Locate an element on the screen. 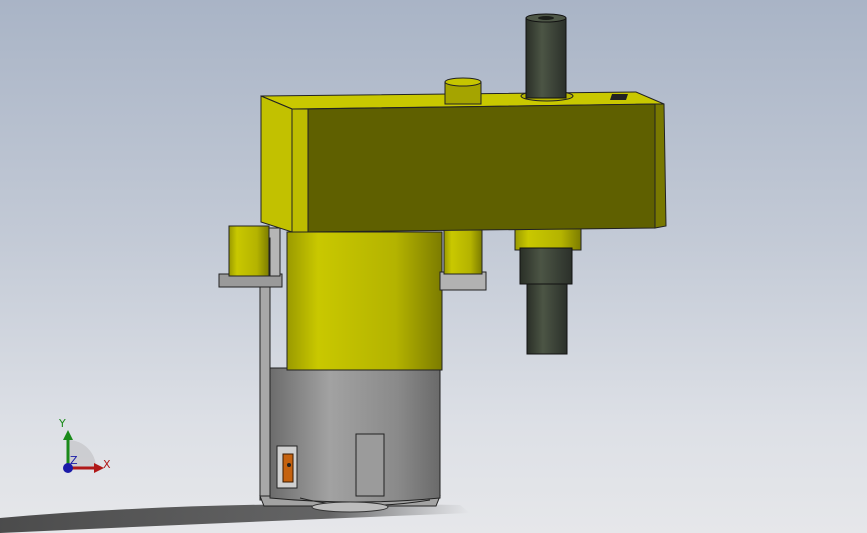 This screenshot has width=867, height=533. motor-can is located at coordinates (355, 440).